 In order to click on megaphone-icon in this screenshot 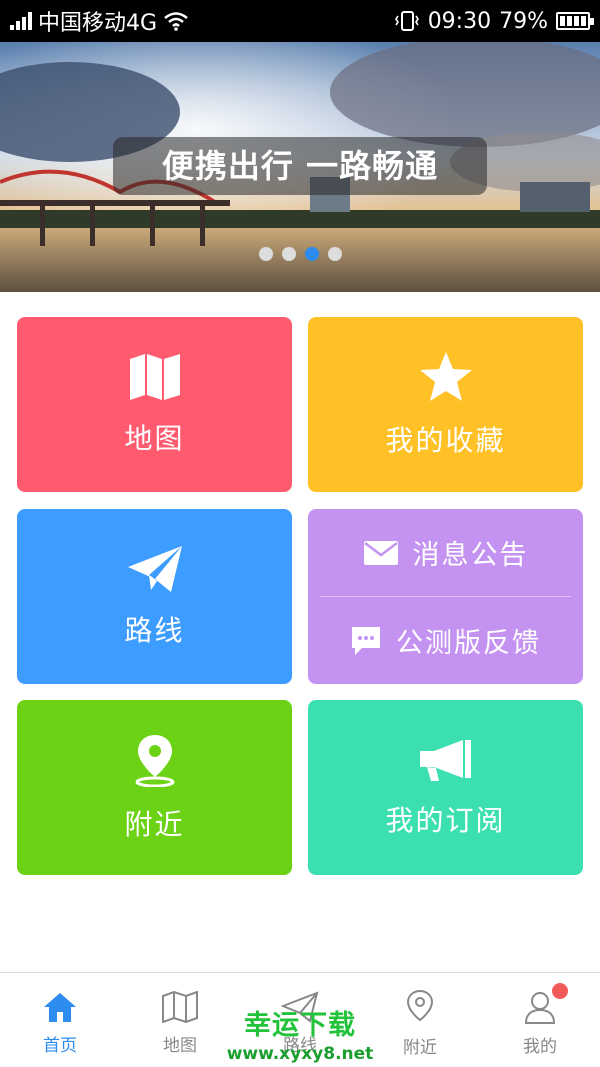, I will do `click(445, 760)`.